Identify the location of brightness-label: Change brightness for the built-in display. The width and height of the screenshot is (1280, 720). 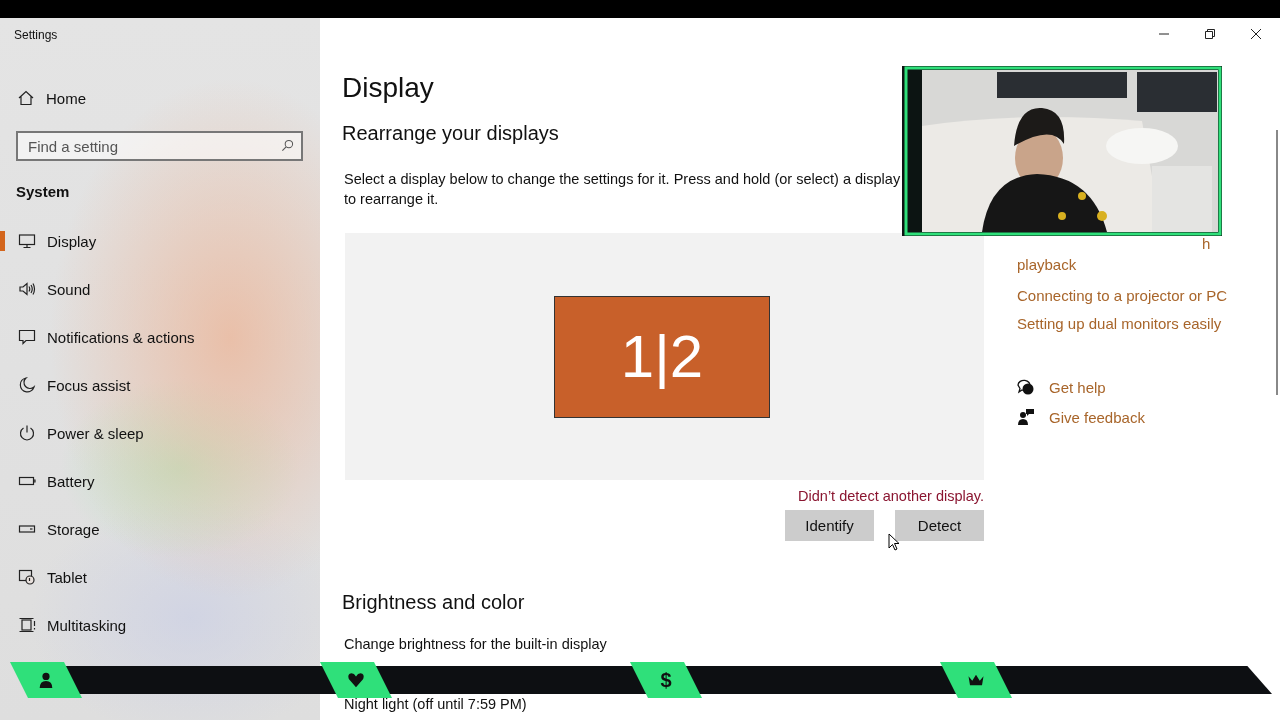
(476, 644).